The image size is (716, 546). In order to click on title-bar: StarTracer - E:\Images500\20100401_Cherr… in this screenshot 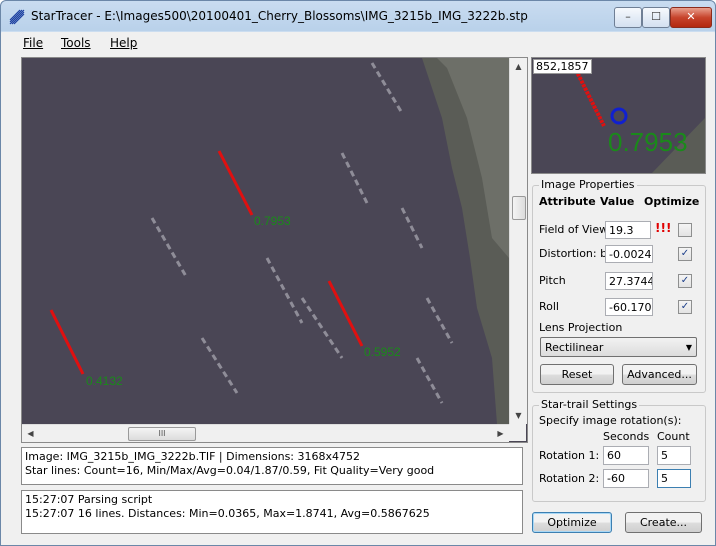, I will do `click(358, 16)`.